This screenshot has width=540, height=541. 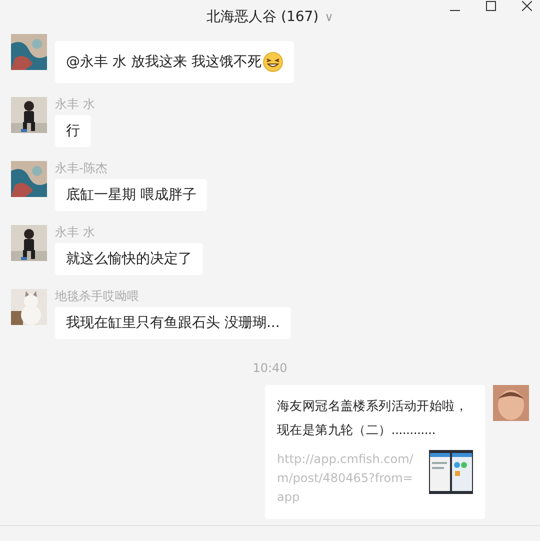 What do you see at coordinates (270, 368) in the screenshot?
I see `timestamp: 10:40` at bounding box center [270, 368].